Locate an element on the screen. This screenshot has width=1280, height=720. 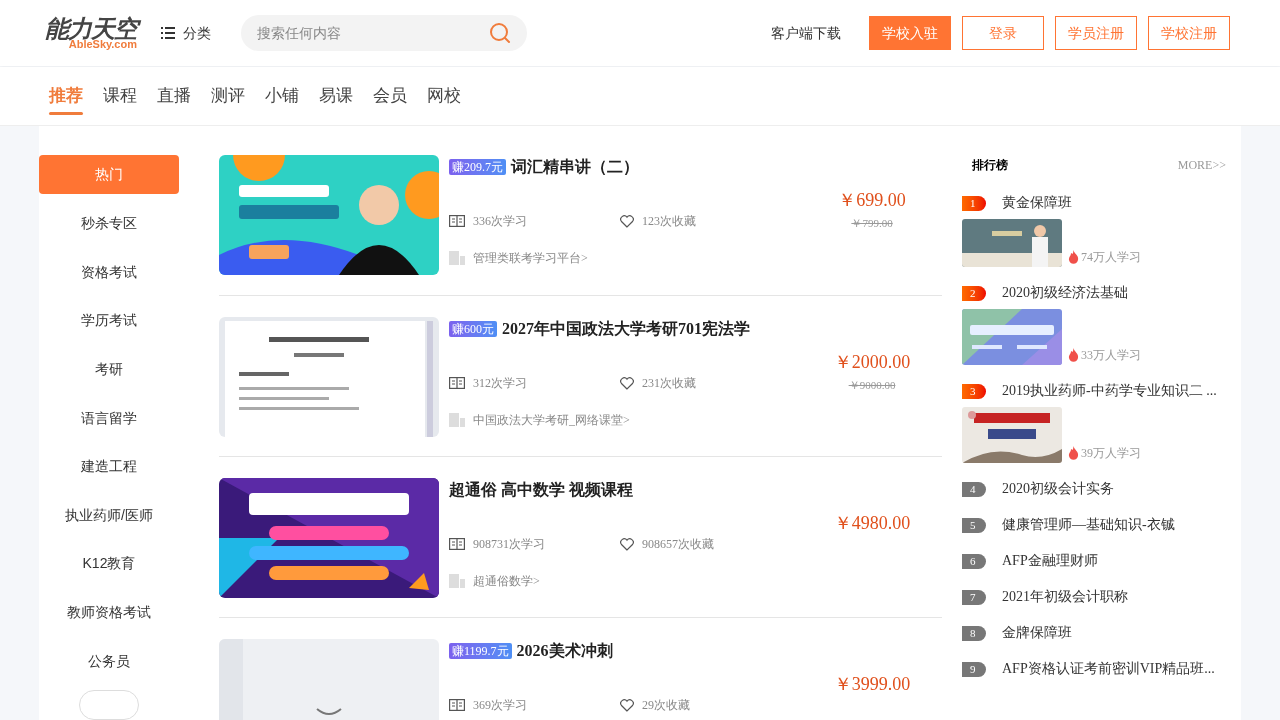
favorite-count: 123次收藏 is located at coordinates (669, 221).